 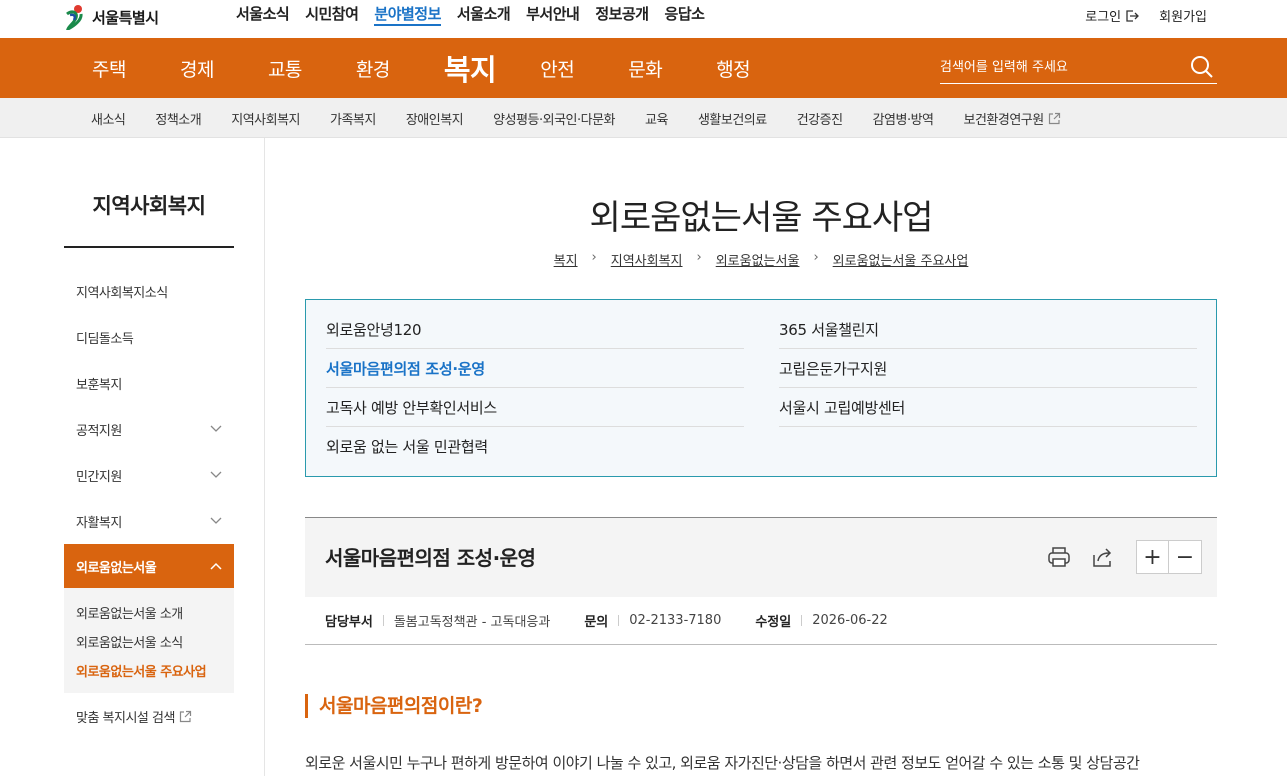 What do you see at coordinates (535, 446) in the screenshot?
I see `tab-public-private-cooperation: 외로움 없는 서울 민관협력` at bounding box center [535, 446].